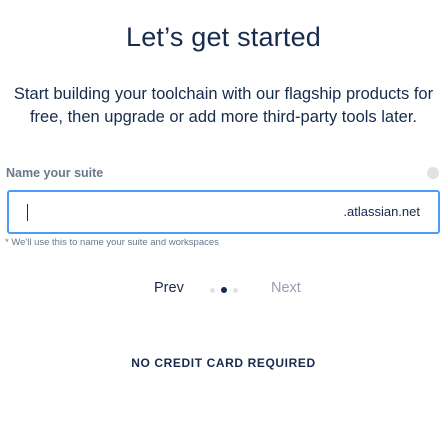 The height and width of the screenshot is (440, 447). What do you see at coordinates (381, 211) in the screenshot?
I see `domain-suffix: .atlassian.net` at bounding box center [381, 211].